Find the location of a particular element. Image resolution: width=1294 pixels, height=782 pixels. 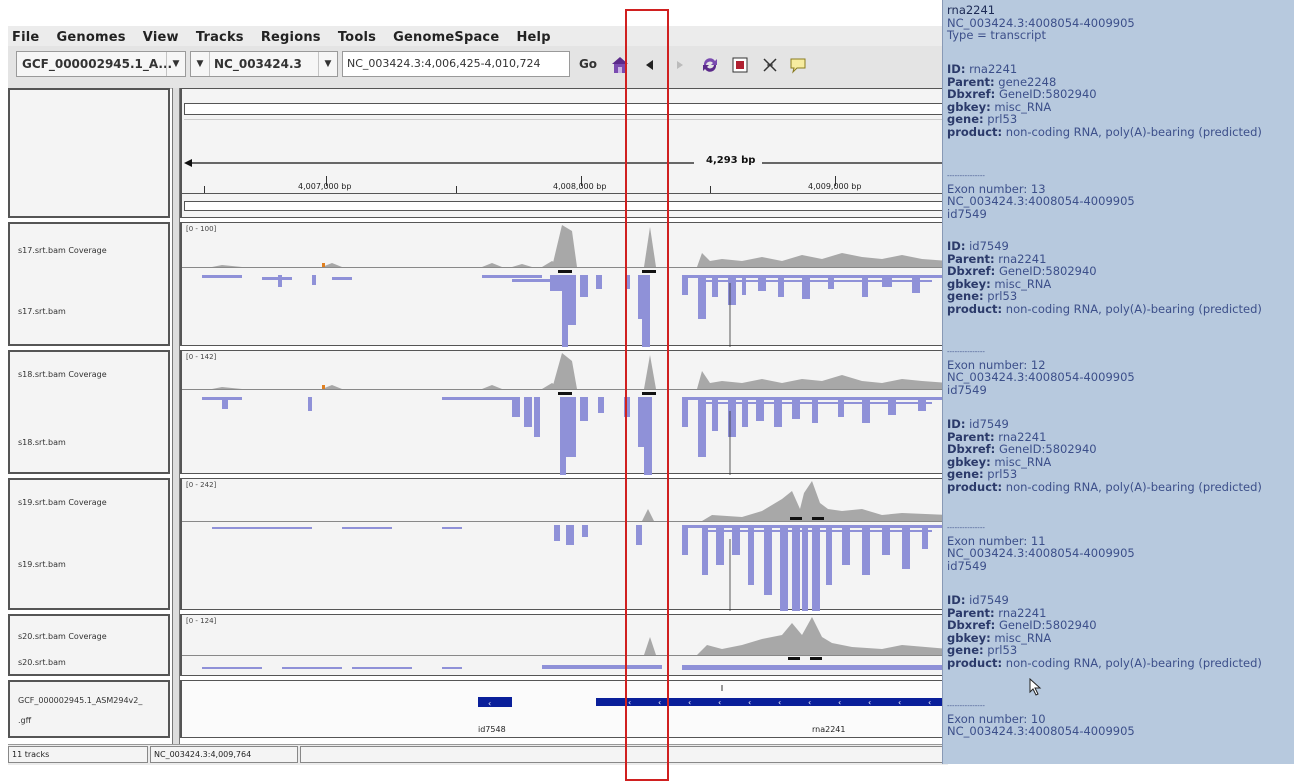

ruler-label: 4,008,000 bp is located at coordinates (580, 186).